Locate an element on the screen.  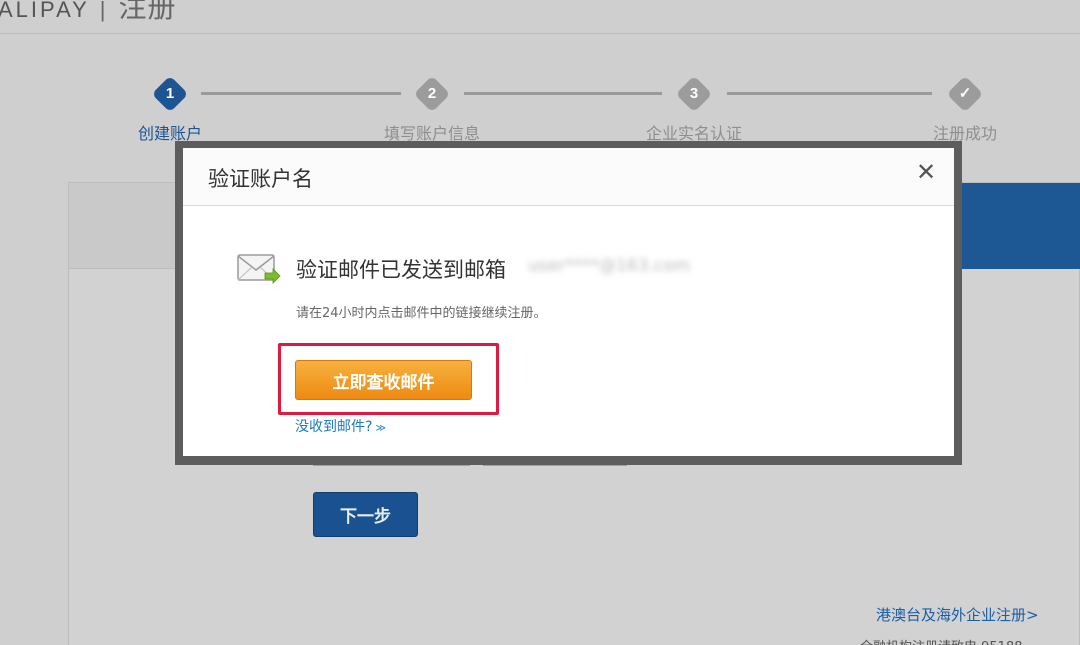
checkmark-icon: ✓ is located at coordinates (965, 93).